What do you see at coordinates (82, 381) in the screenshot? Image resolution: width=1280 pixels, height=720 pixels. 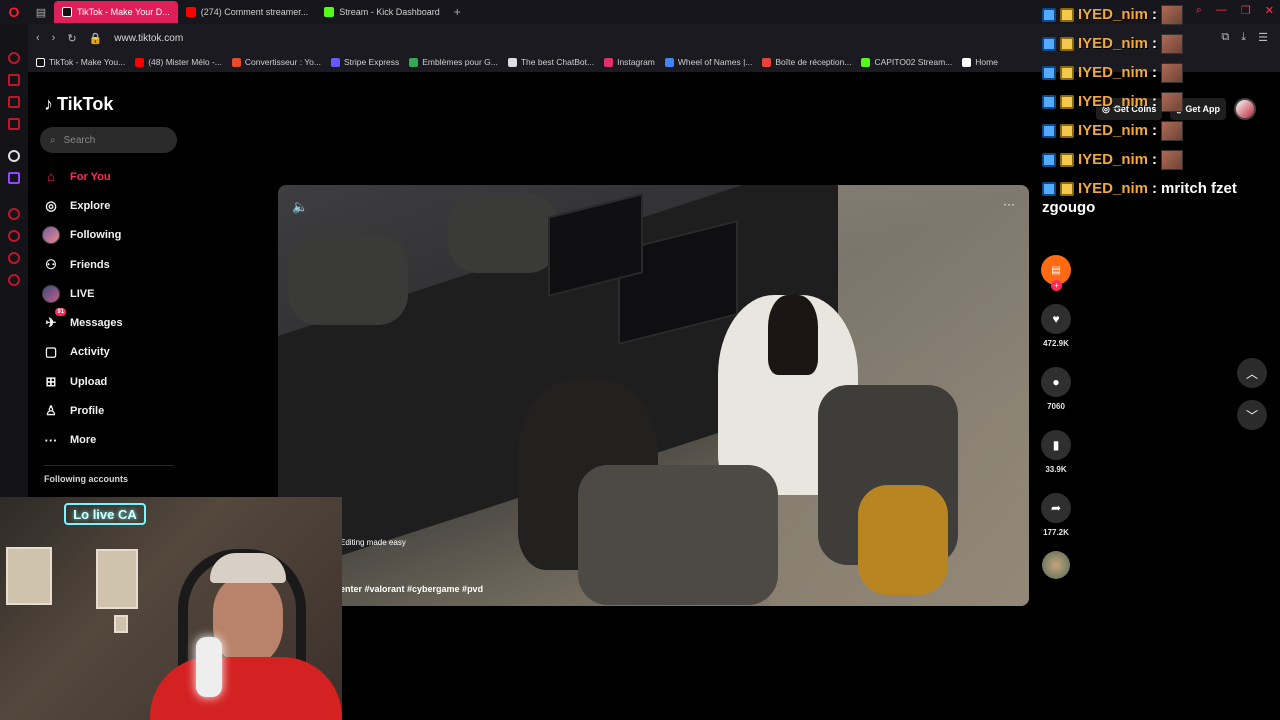 I see `nav-item-upload: ⊞ Upload` at bounding box center [82, 381].